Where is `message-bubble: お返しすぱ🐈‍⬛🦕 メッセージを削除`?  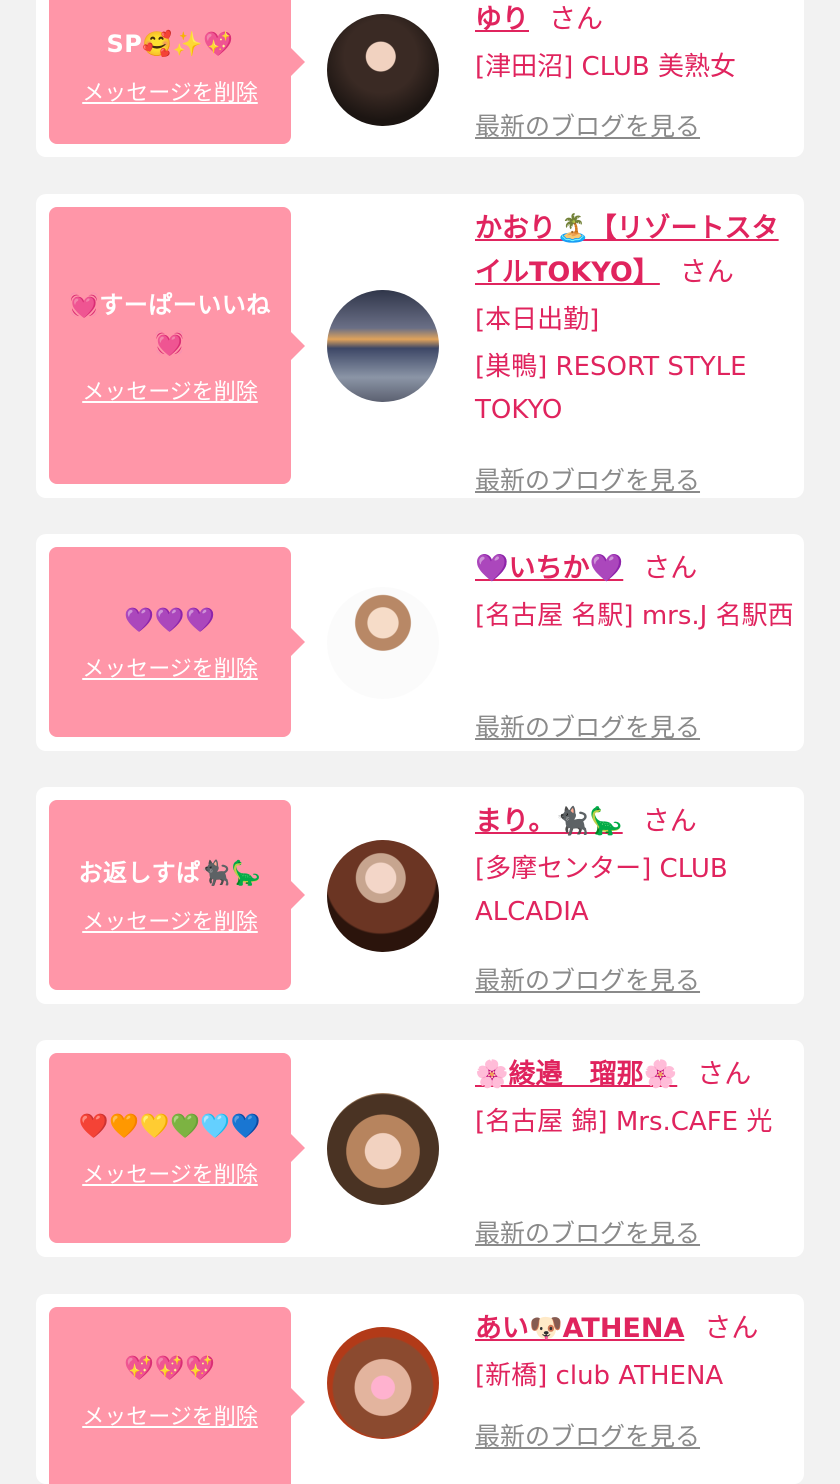
message-bubble: お返しすぱ🐈‍⬛🦕 メッセージを削除 is located at coordinates (177, 895).